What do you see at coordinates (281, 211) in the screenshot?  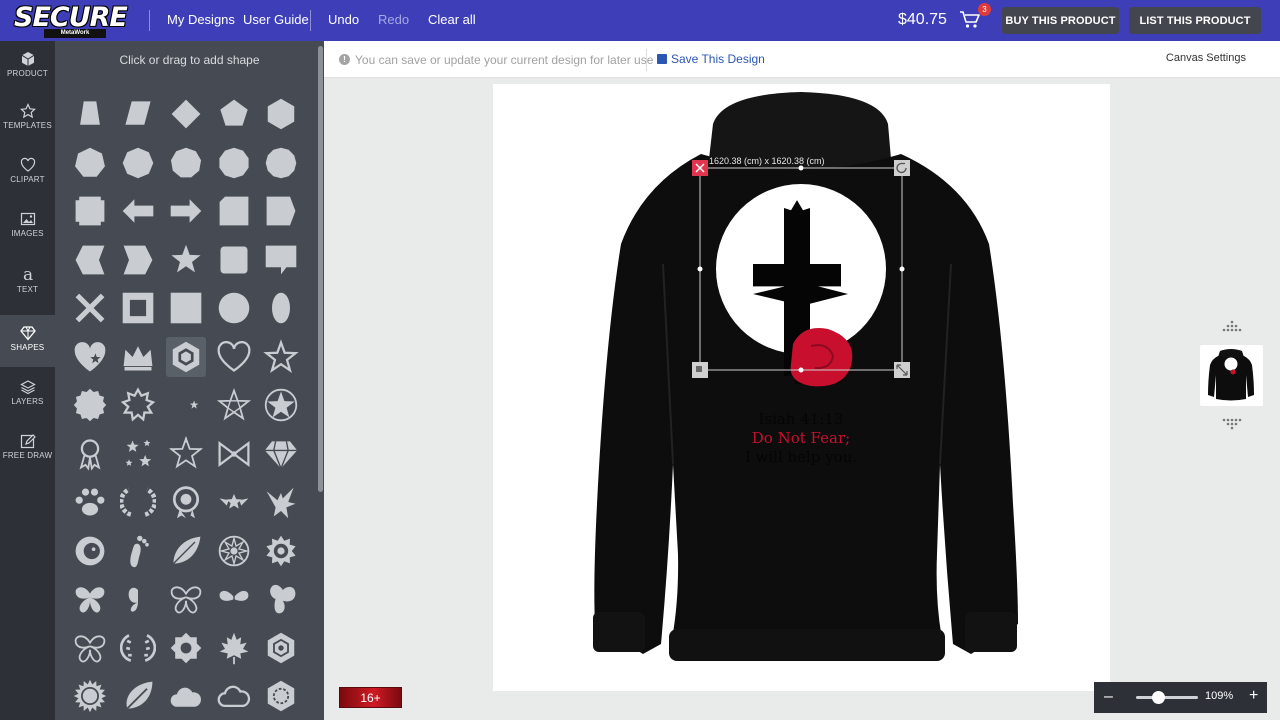 I see `shape-tag-icon` at bounding box center [281, 211].